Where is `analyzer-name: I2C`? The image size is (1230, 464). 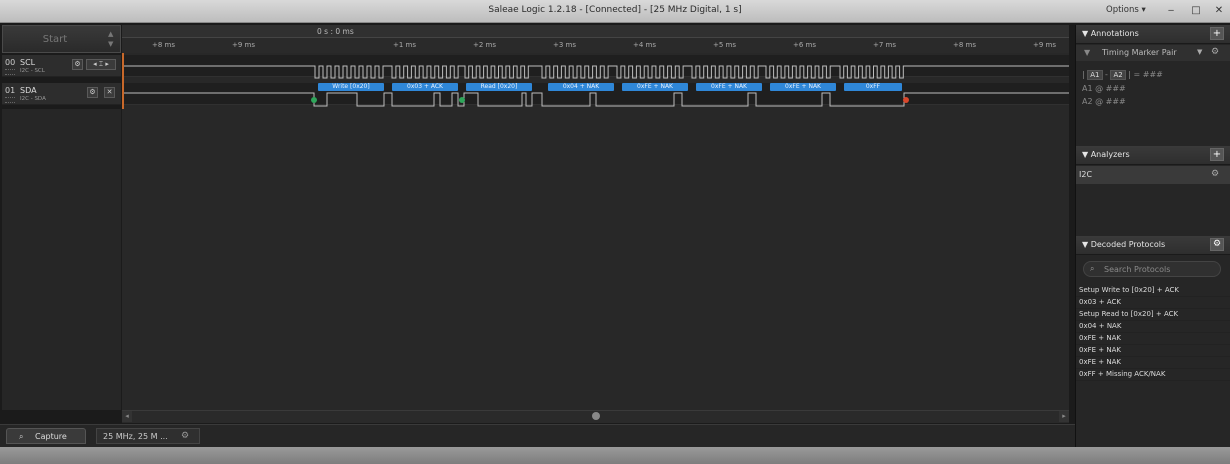
analyzer-name: I2C is located at coordinates (1086, 174).